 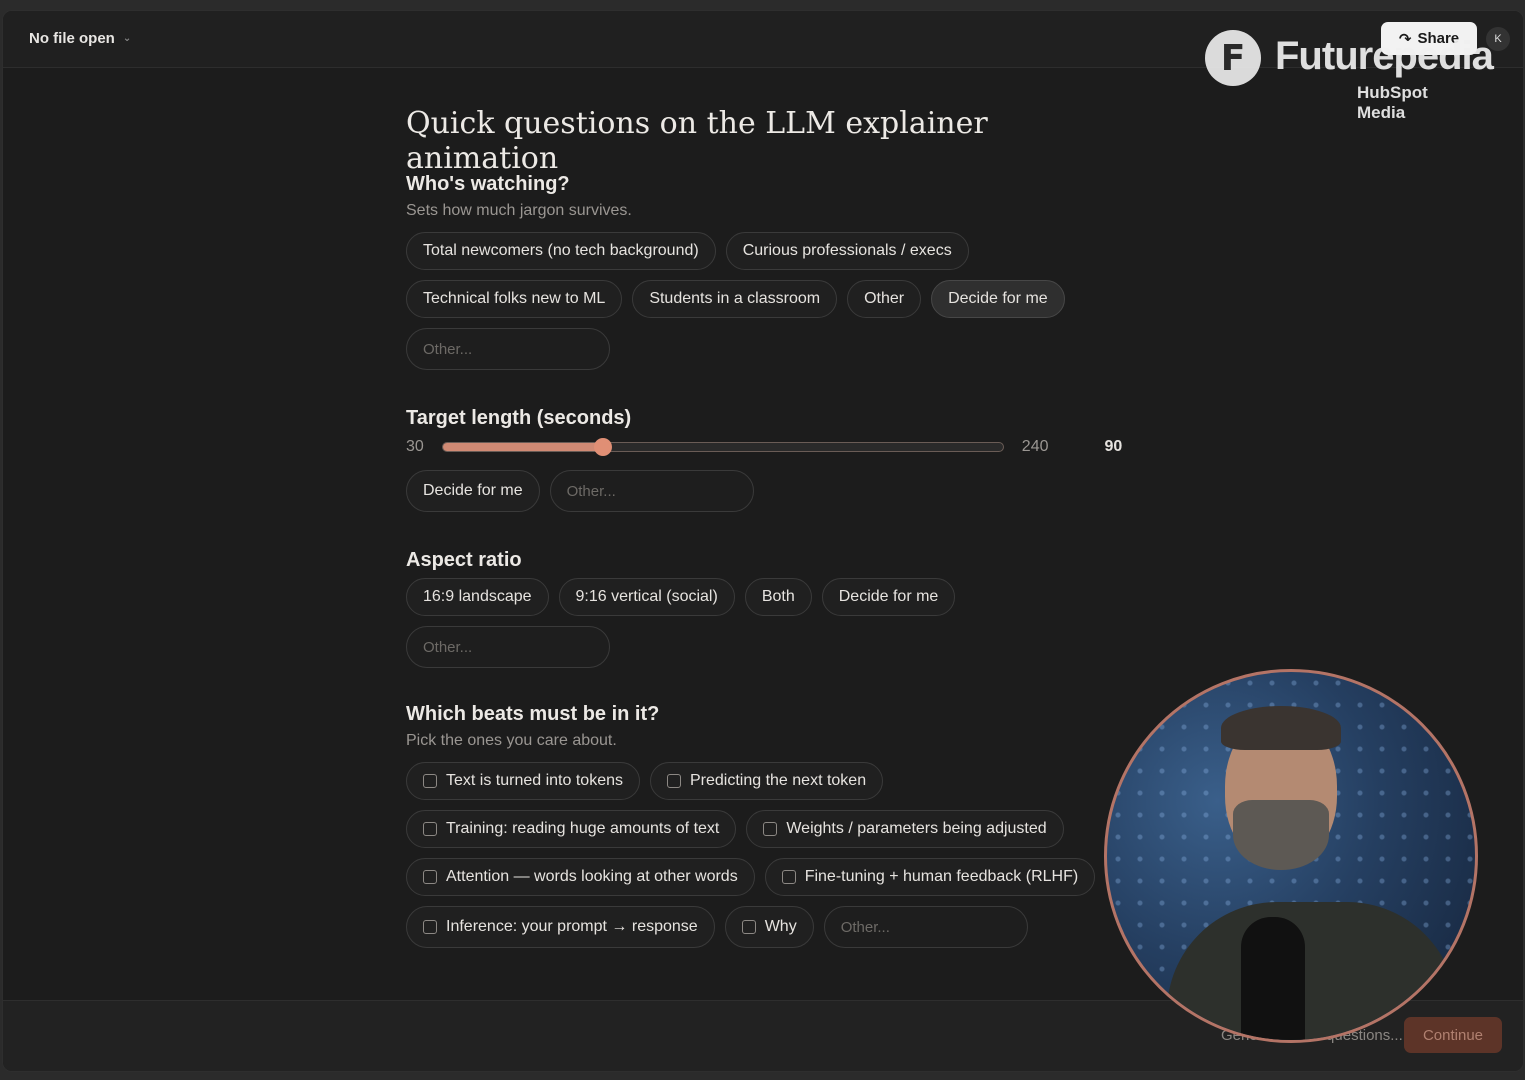 I want to click on watermark-brand: Futurepedia, so click(x=1384, y=56).